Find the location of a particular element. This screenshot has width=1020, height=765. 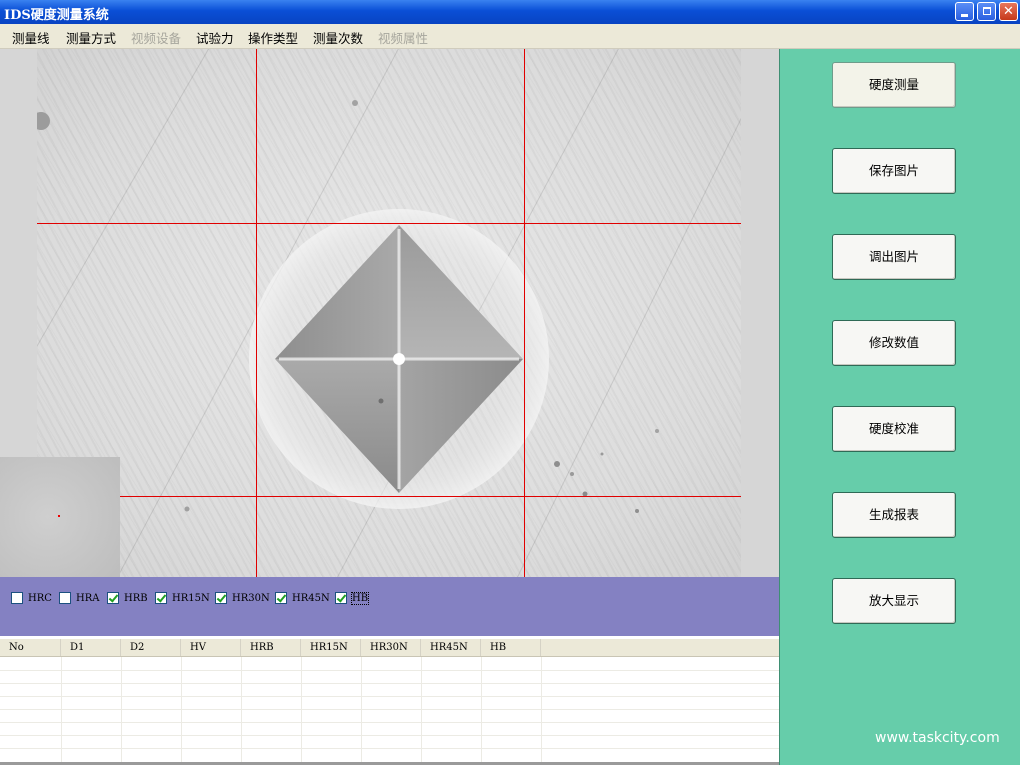

checkbox-hra-box is located at coordinates (65, 598).